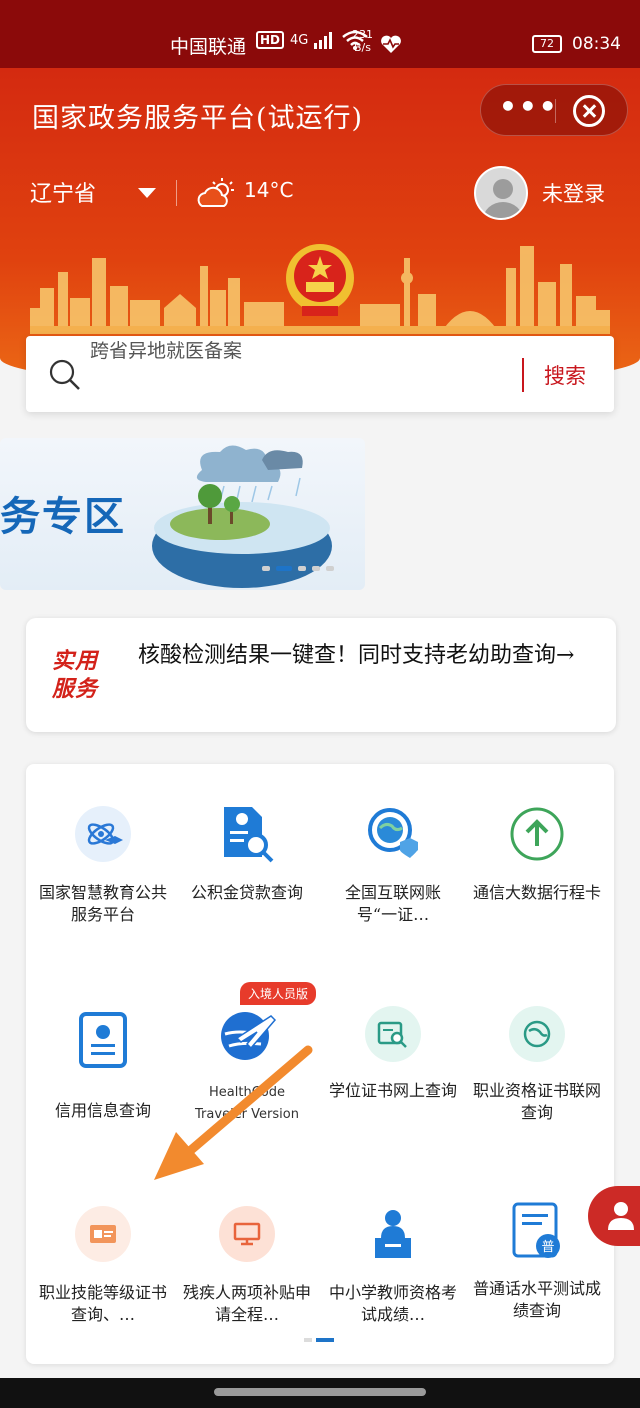 The image size is (640, 1408). I want to click on login-link: 未登录, so click(573, 193).